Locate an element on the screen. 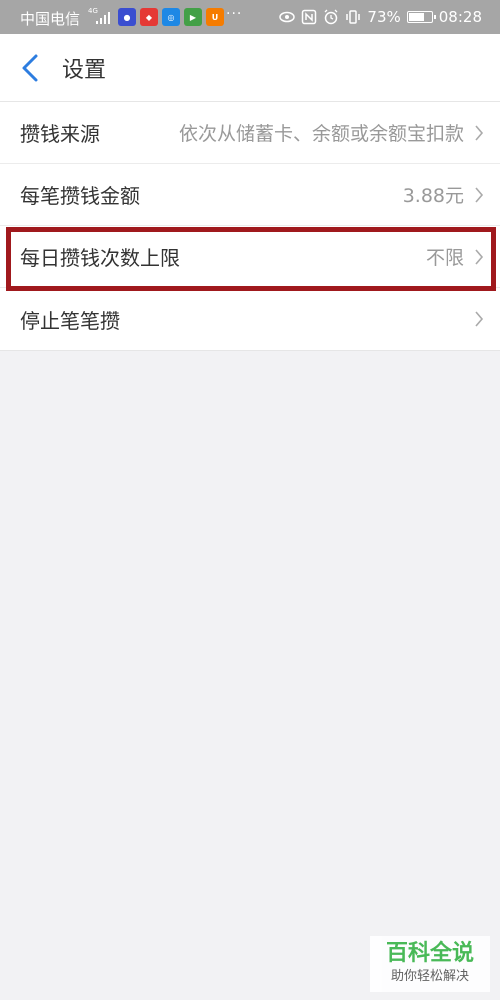 This screenshot has height=1000, width=500. setting-value: 3.88元 is located at coordinates (433, 196).